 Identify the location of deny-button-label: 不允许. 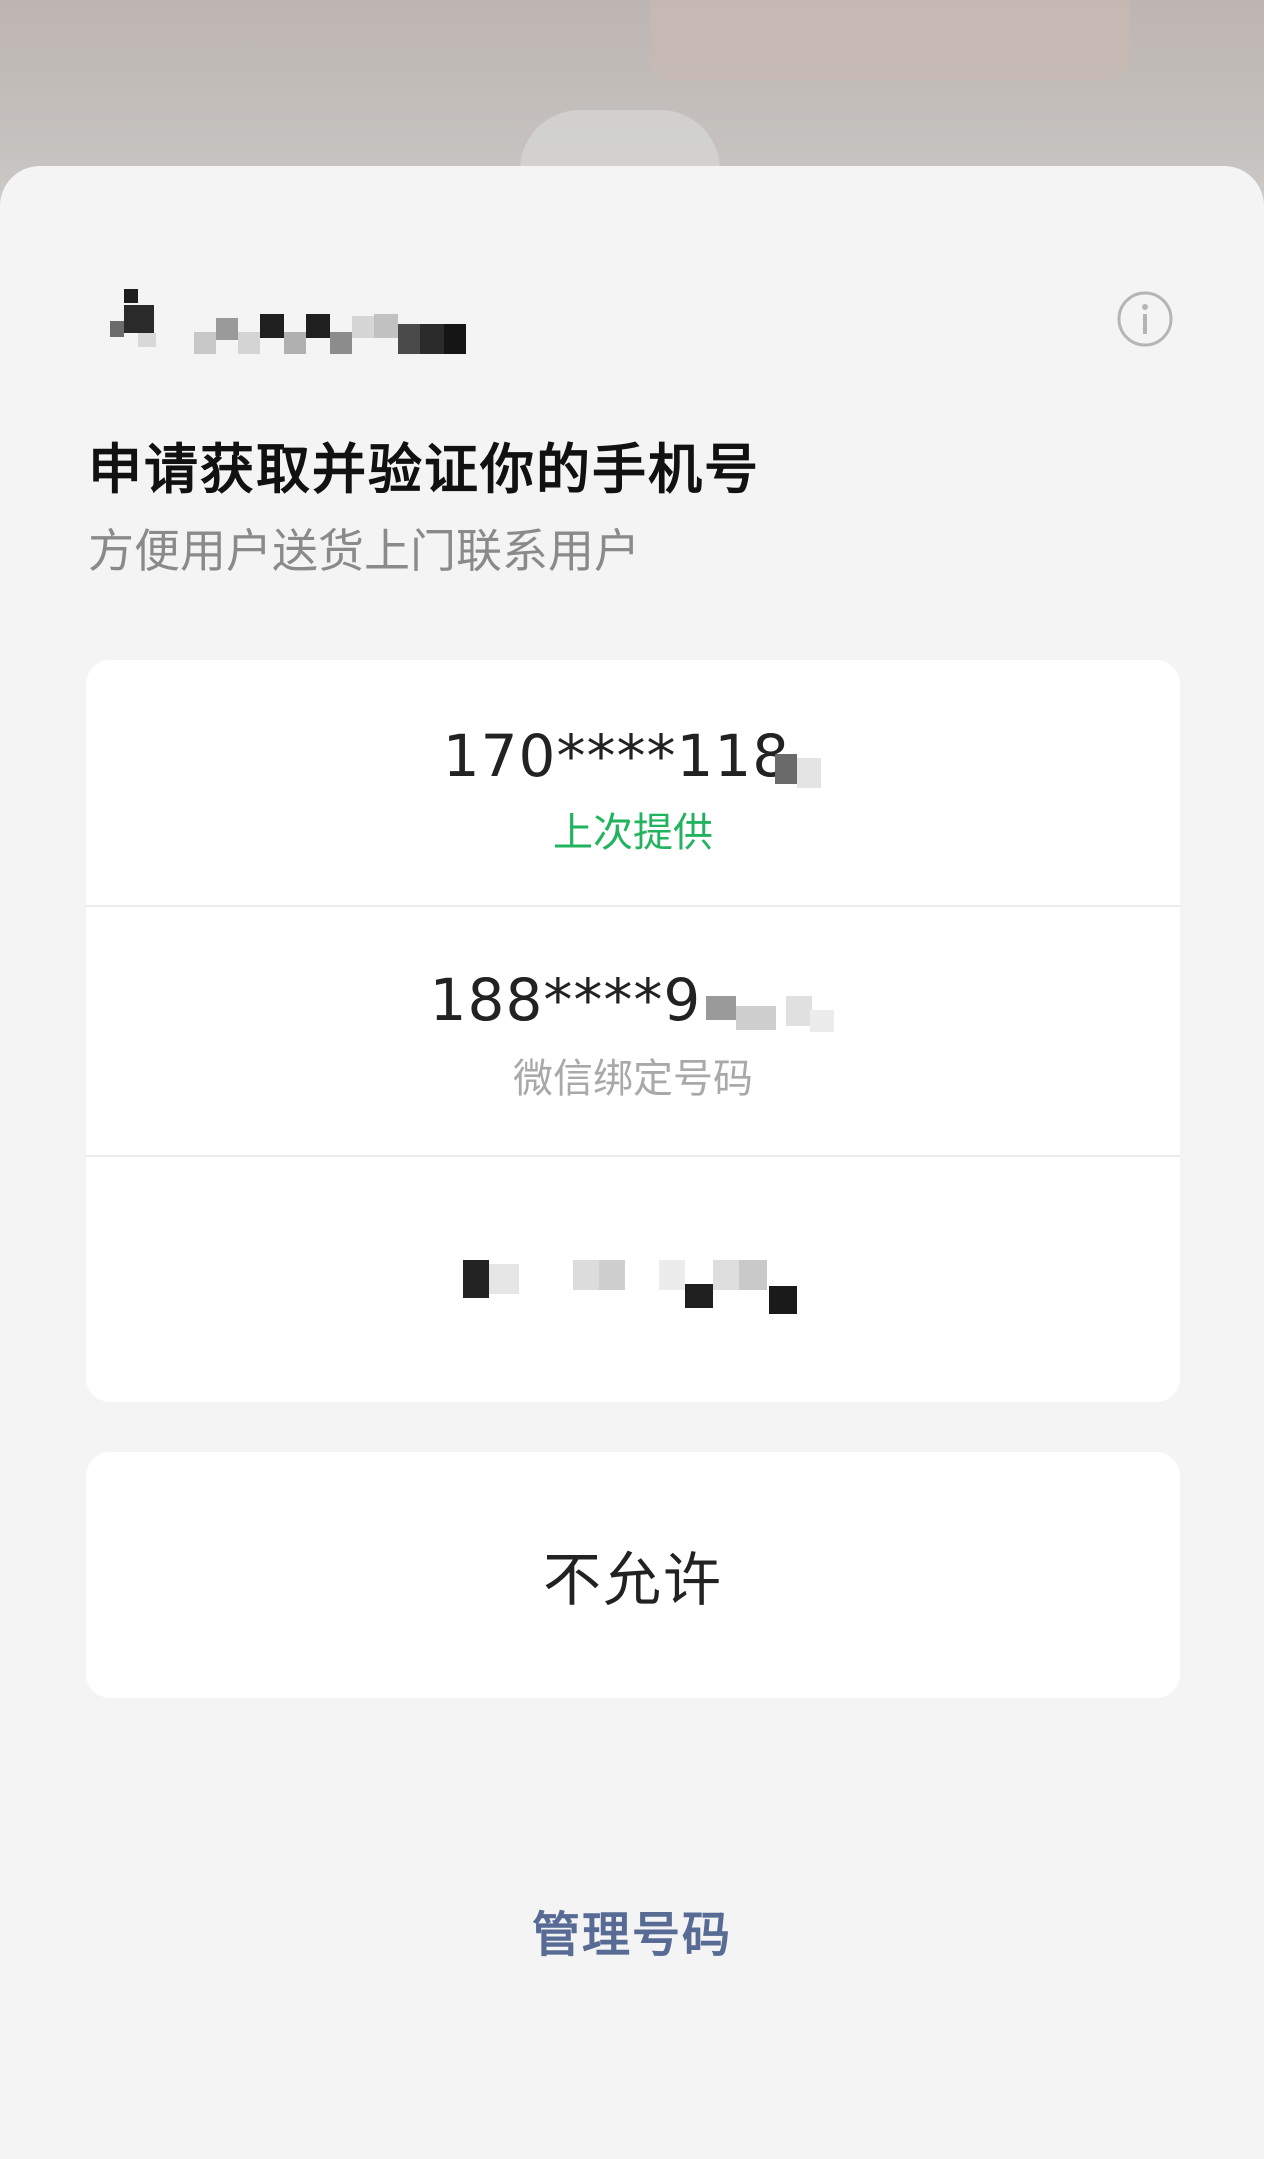
(632, 1580).